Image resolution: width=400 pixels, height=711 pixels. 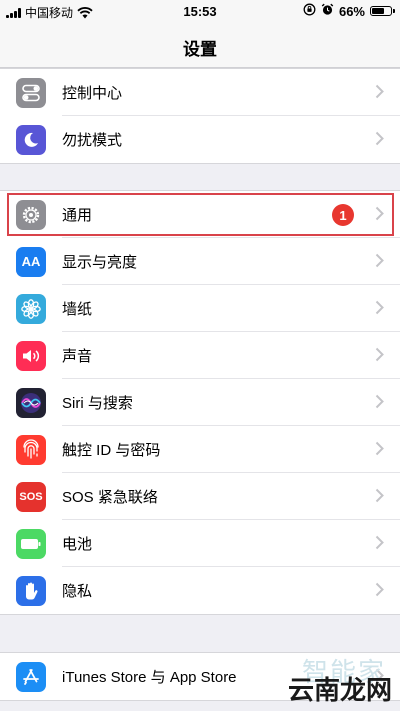 I want to click on battery-icon, so click(x=382, y=11).